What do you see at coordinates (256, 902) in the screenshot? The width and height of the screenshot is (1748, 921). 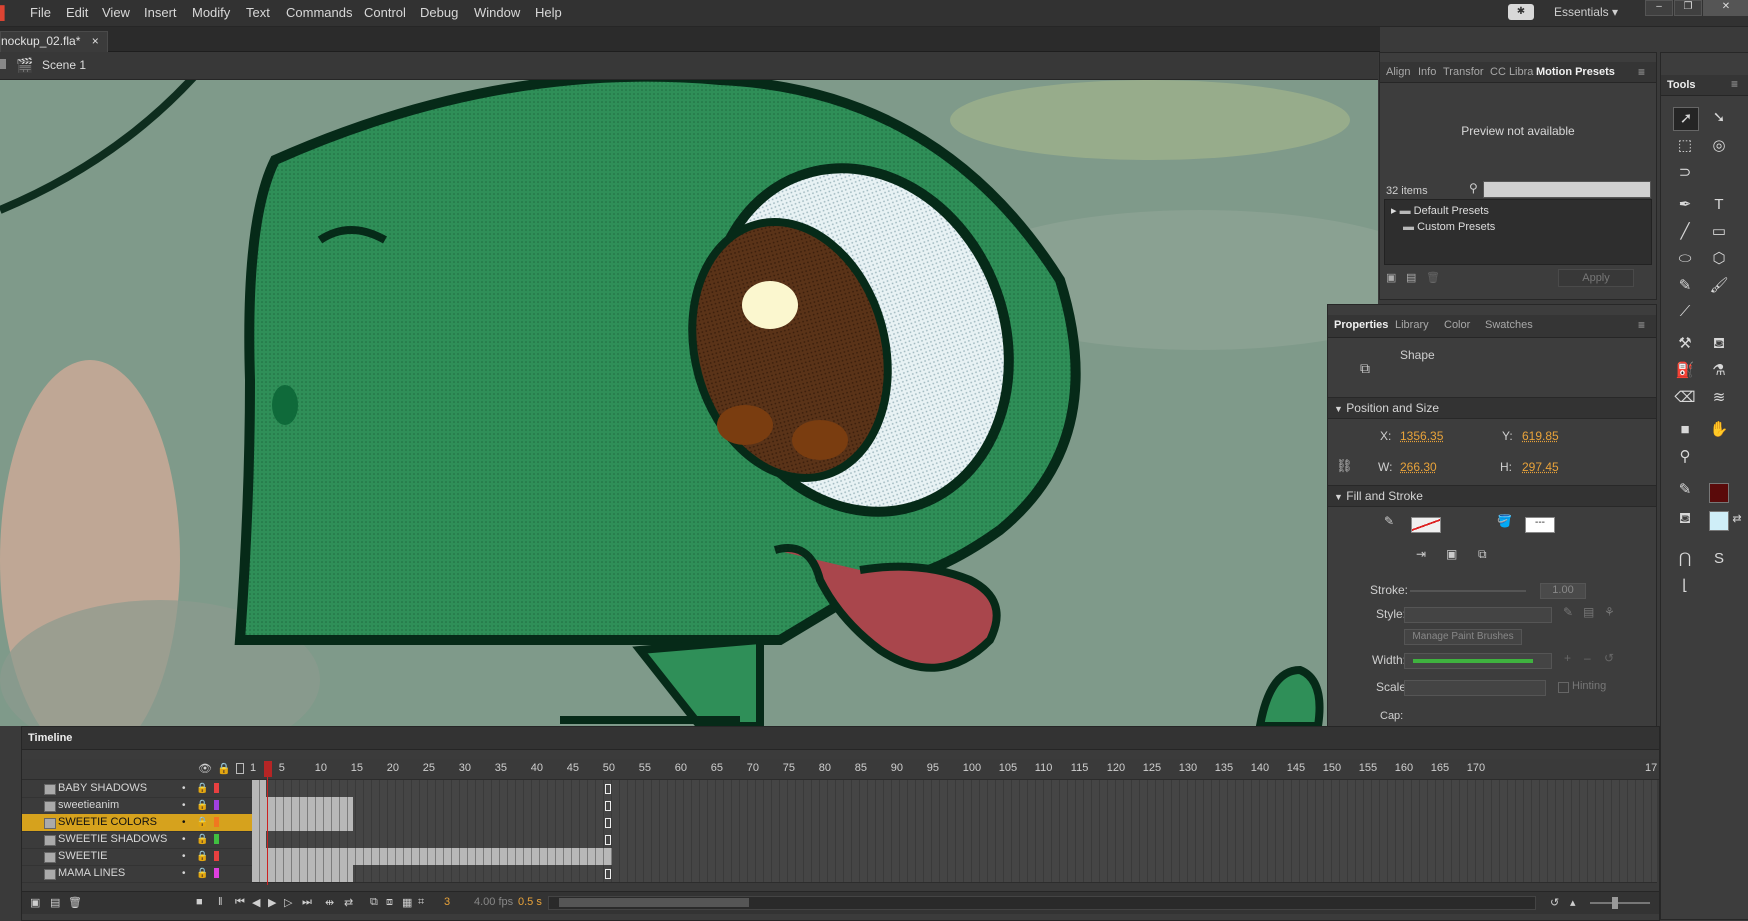 I see `step-back-icon: ◀` at bounding box center [256, 902].